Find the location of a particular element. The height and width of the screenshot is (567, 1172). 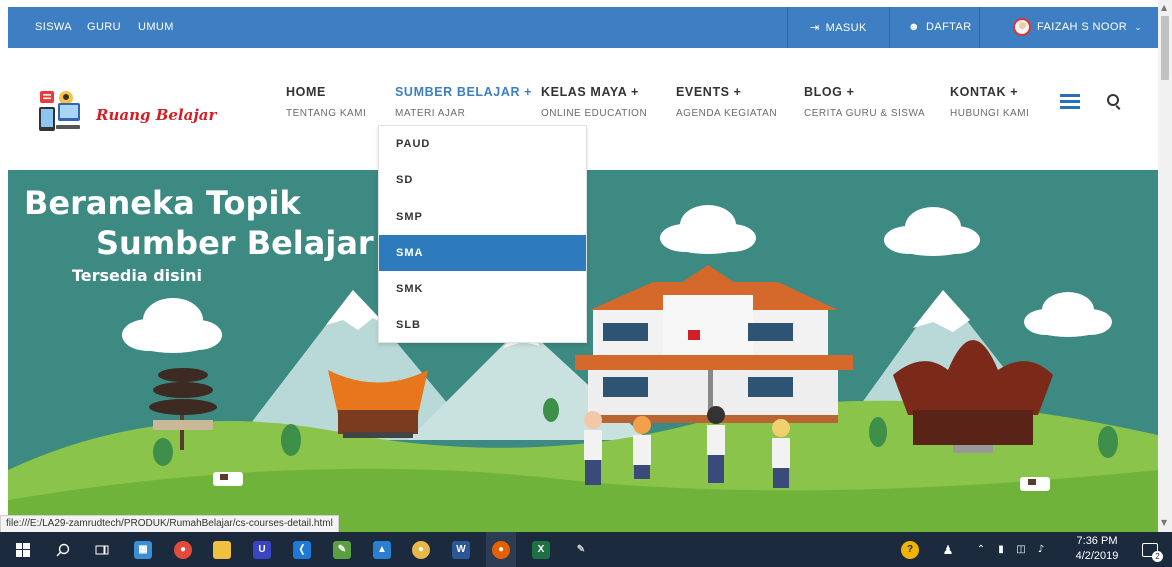

login-icon: ⇥ is located at coordinates (815, 28).